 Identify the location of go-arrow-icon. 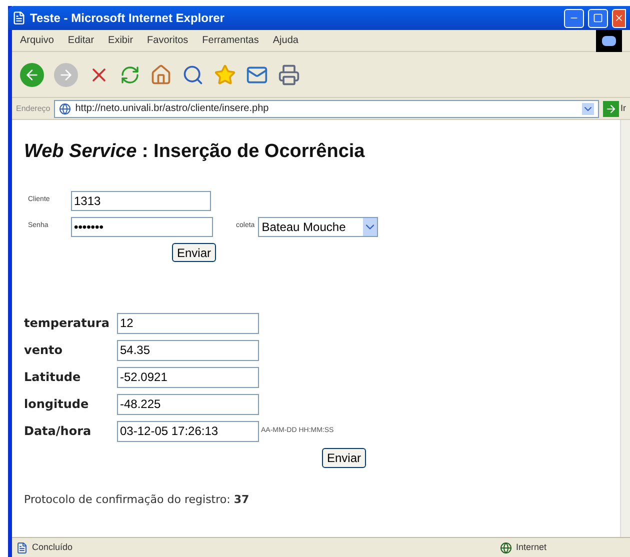
(610, 108).